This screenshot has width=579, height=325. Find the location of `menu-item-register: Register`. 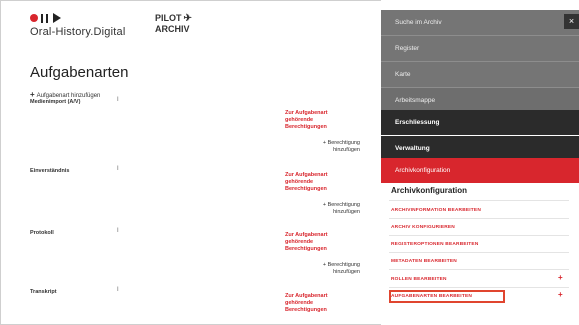

menu-item-register: Register is located at coordinates (480, 48).